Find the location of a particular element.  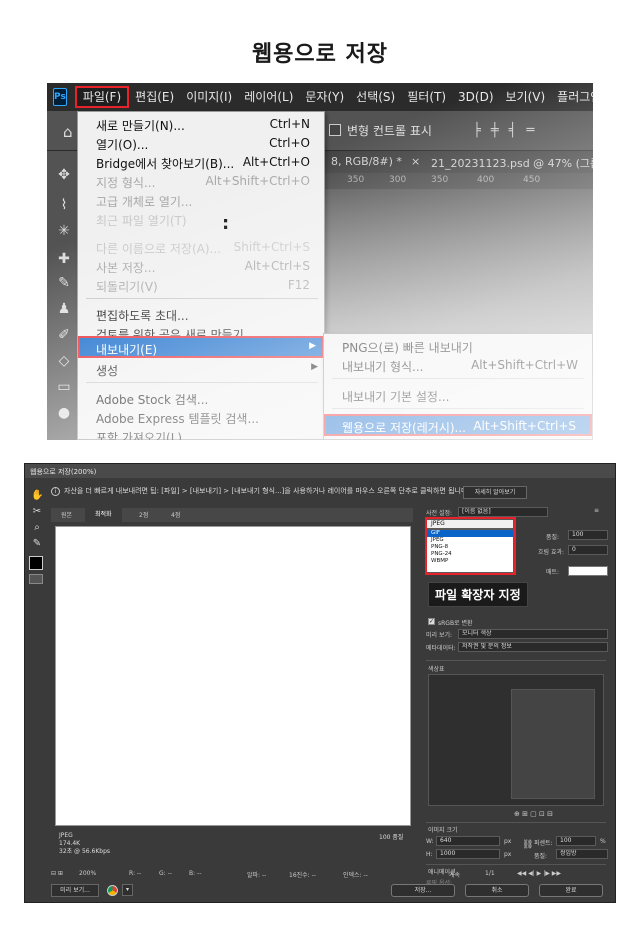

playback-controls: ◀◀ ◀| ▶ |▶ ▶▶ is located at coordinates (539, 873).